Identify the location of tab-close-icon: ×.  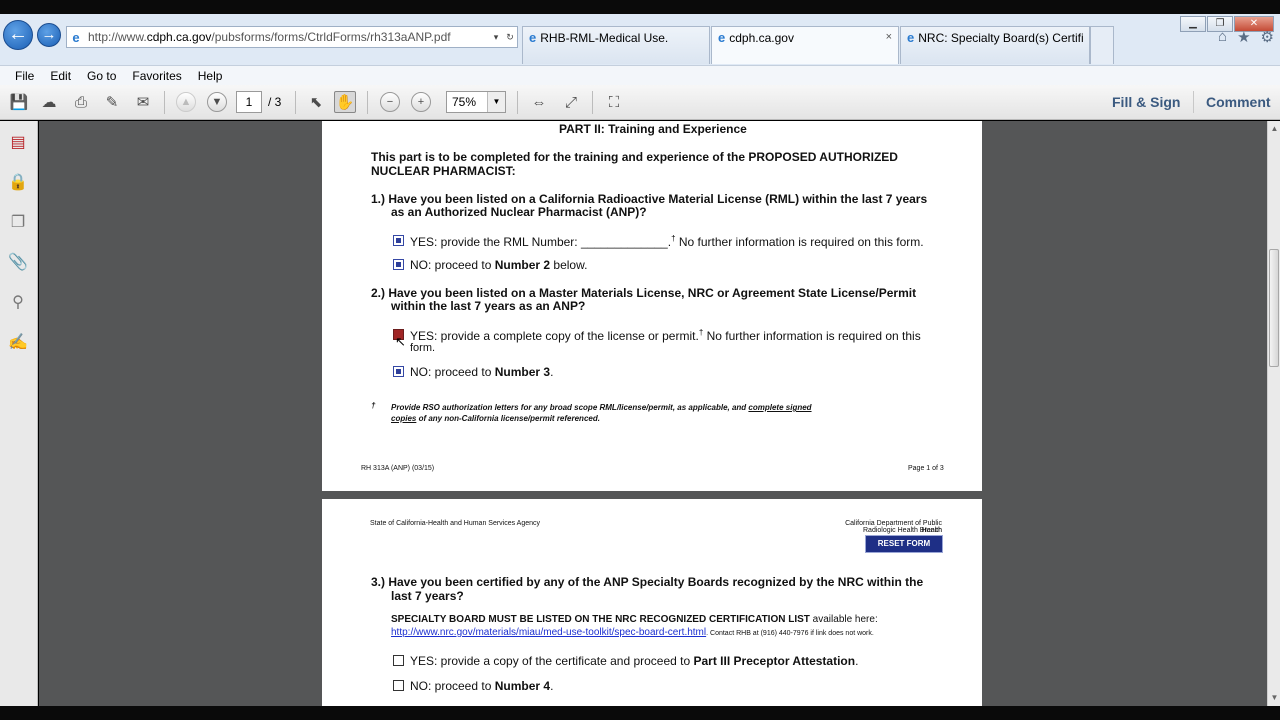
(889, 37).